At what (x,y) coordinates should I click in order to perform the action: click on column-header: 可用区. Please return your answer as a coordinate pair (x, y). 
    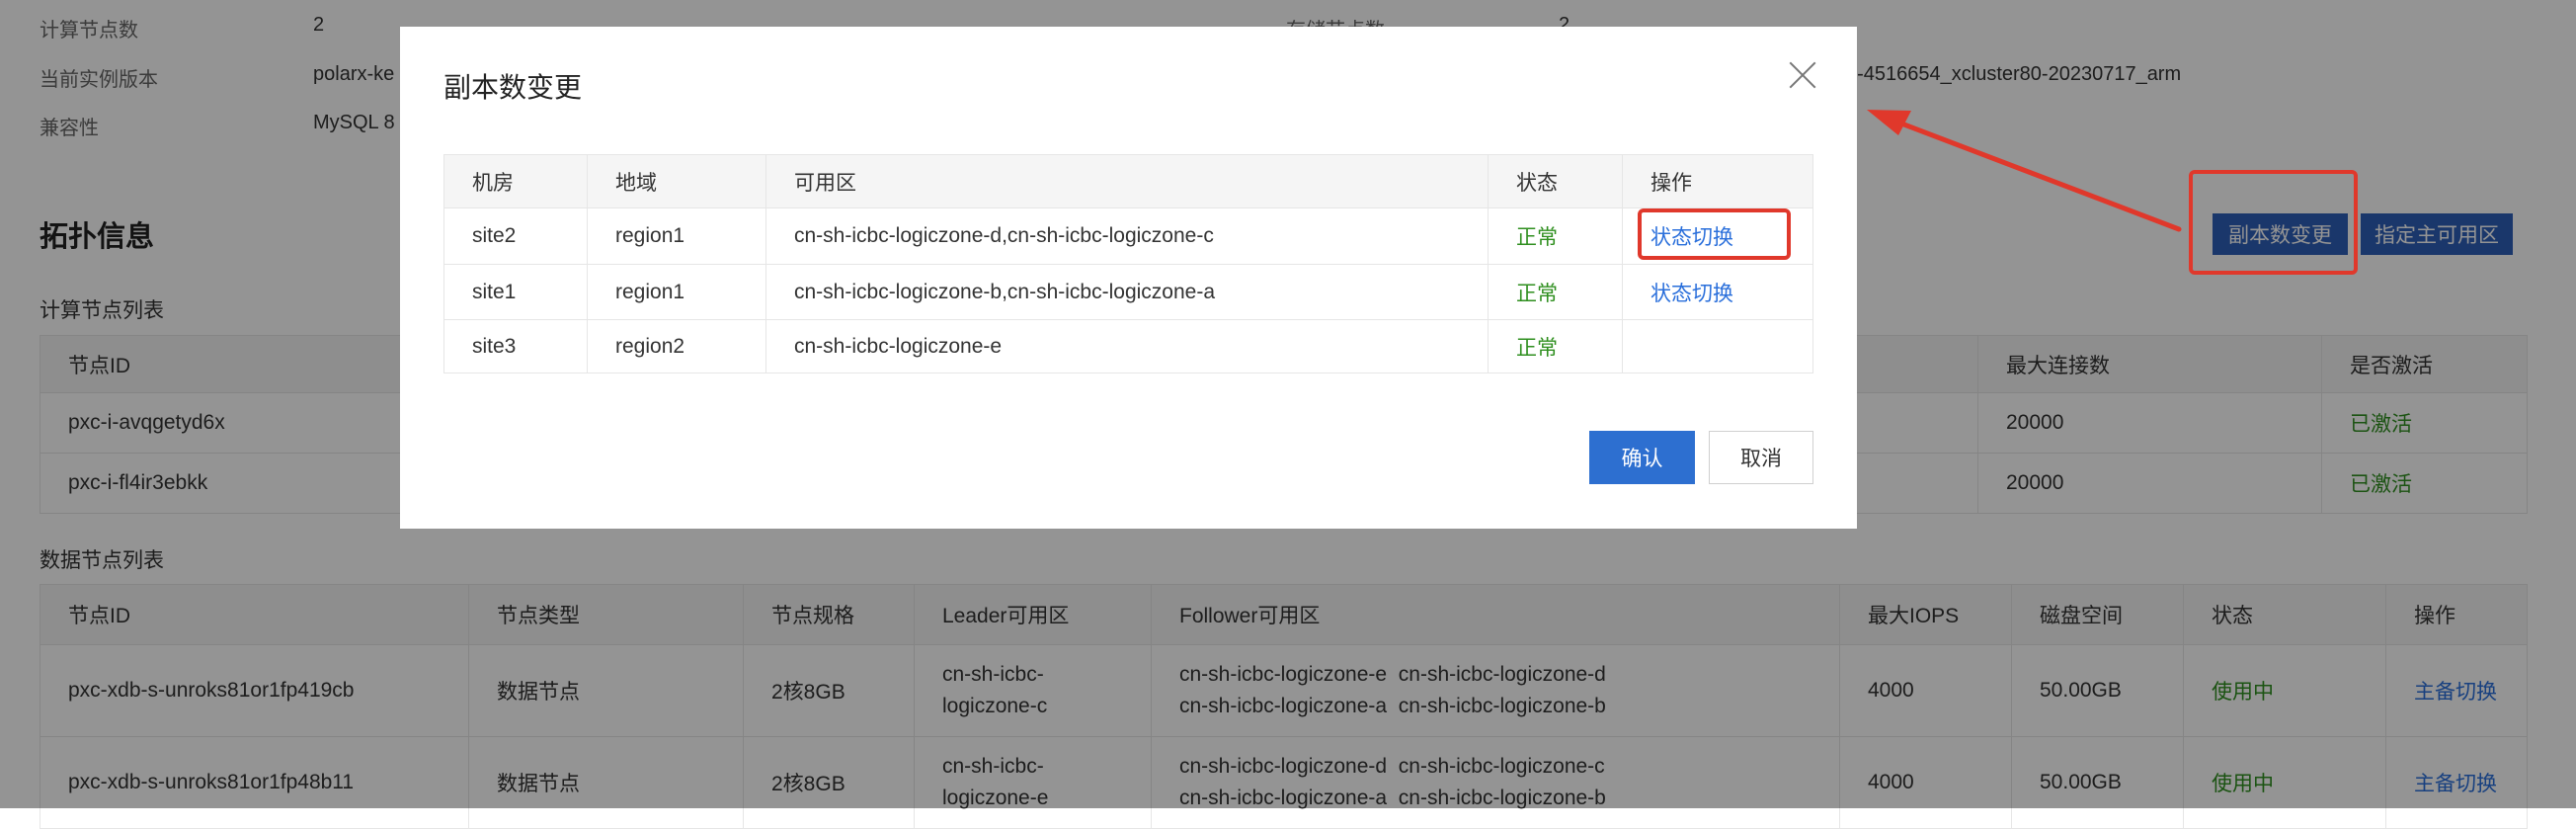
    Looking at the image, I should click on (1127, 181).